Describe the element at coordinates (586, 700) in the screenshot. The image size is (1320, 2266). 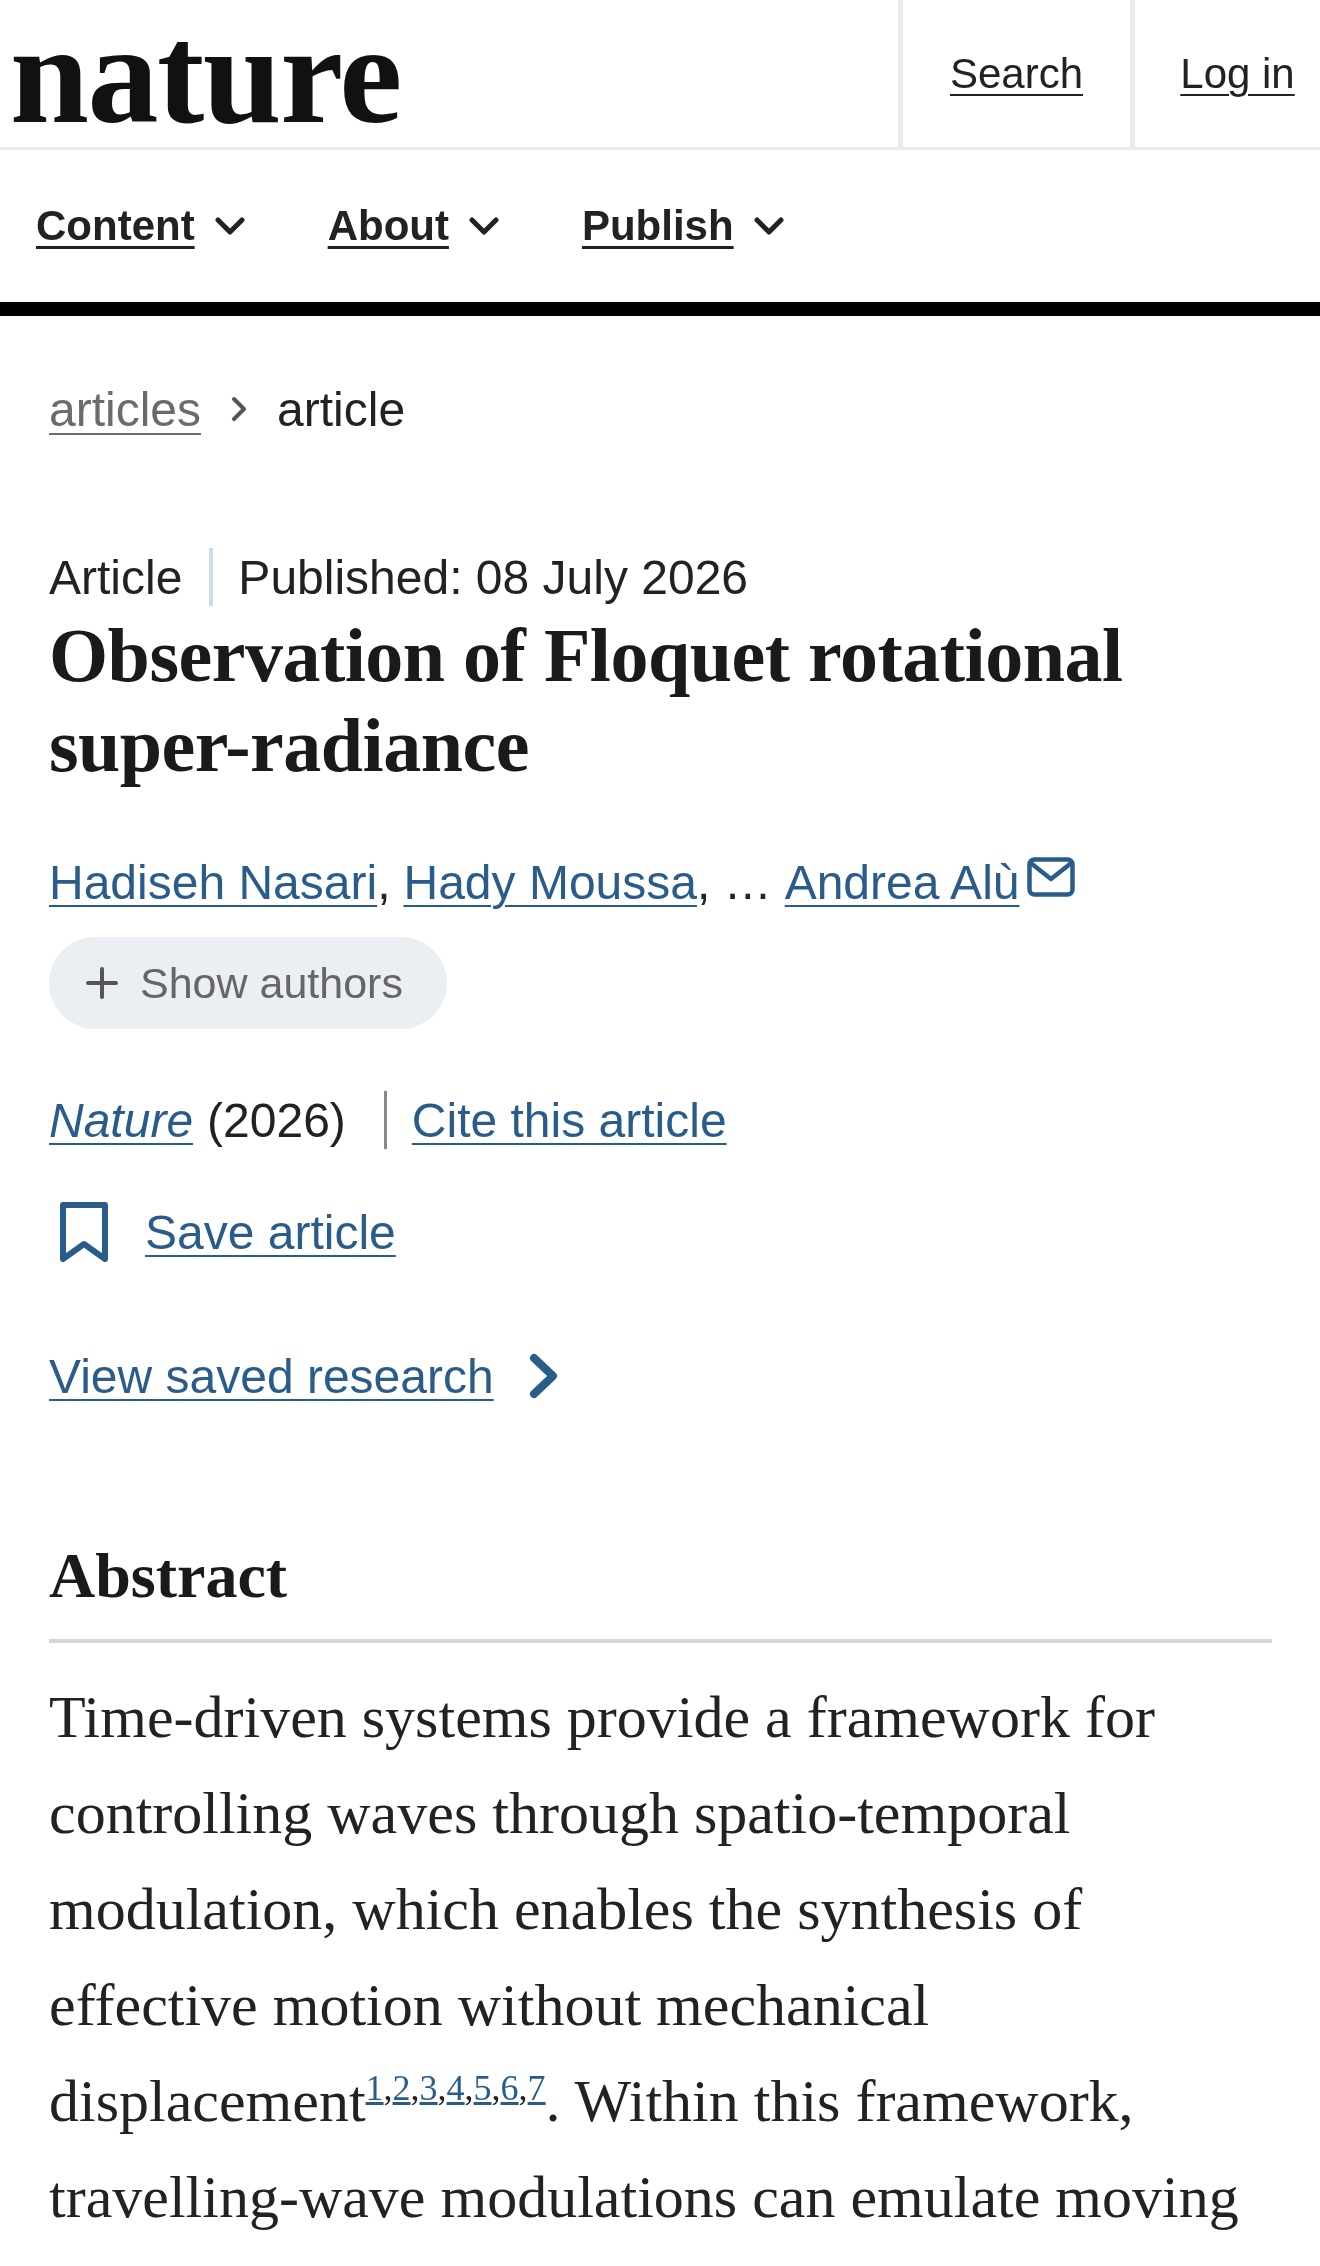
I see `article-title: Observation of Floquet rotational super-radiance` at that location.